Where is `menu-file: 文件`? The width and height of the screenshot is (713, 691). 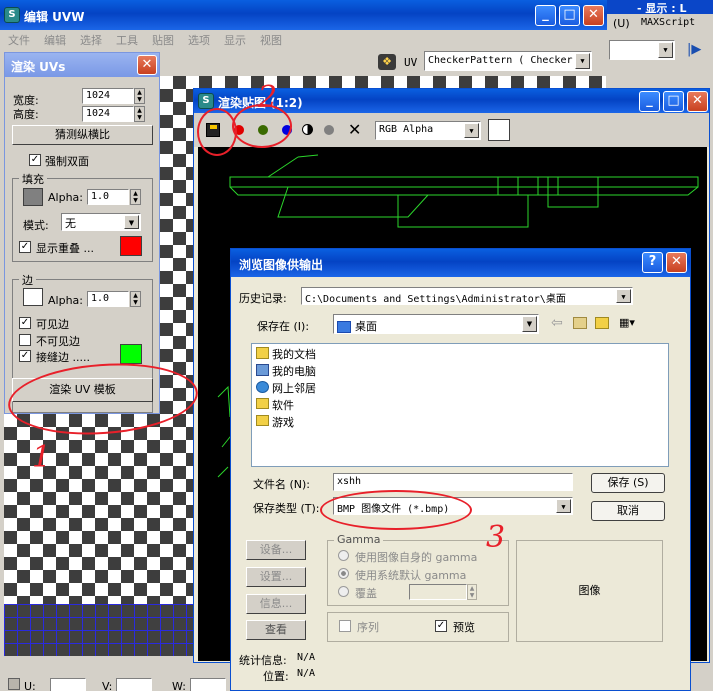
menu-file: 文件 is located at coordinates (19, 40).